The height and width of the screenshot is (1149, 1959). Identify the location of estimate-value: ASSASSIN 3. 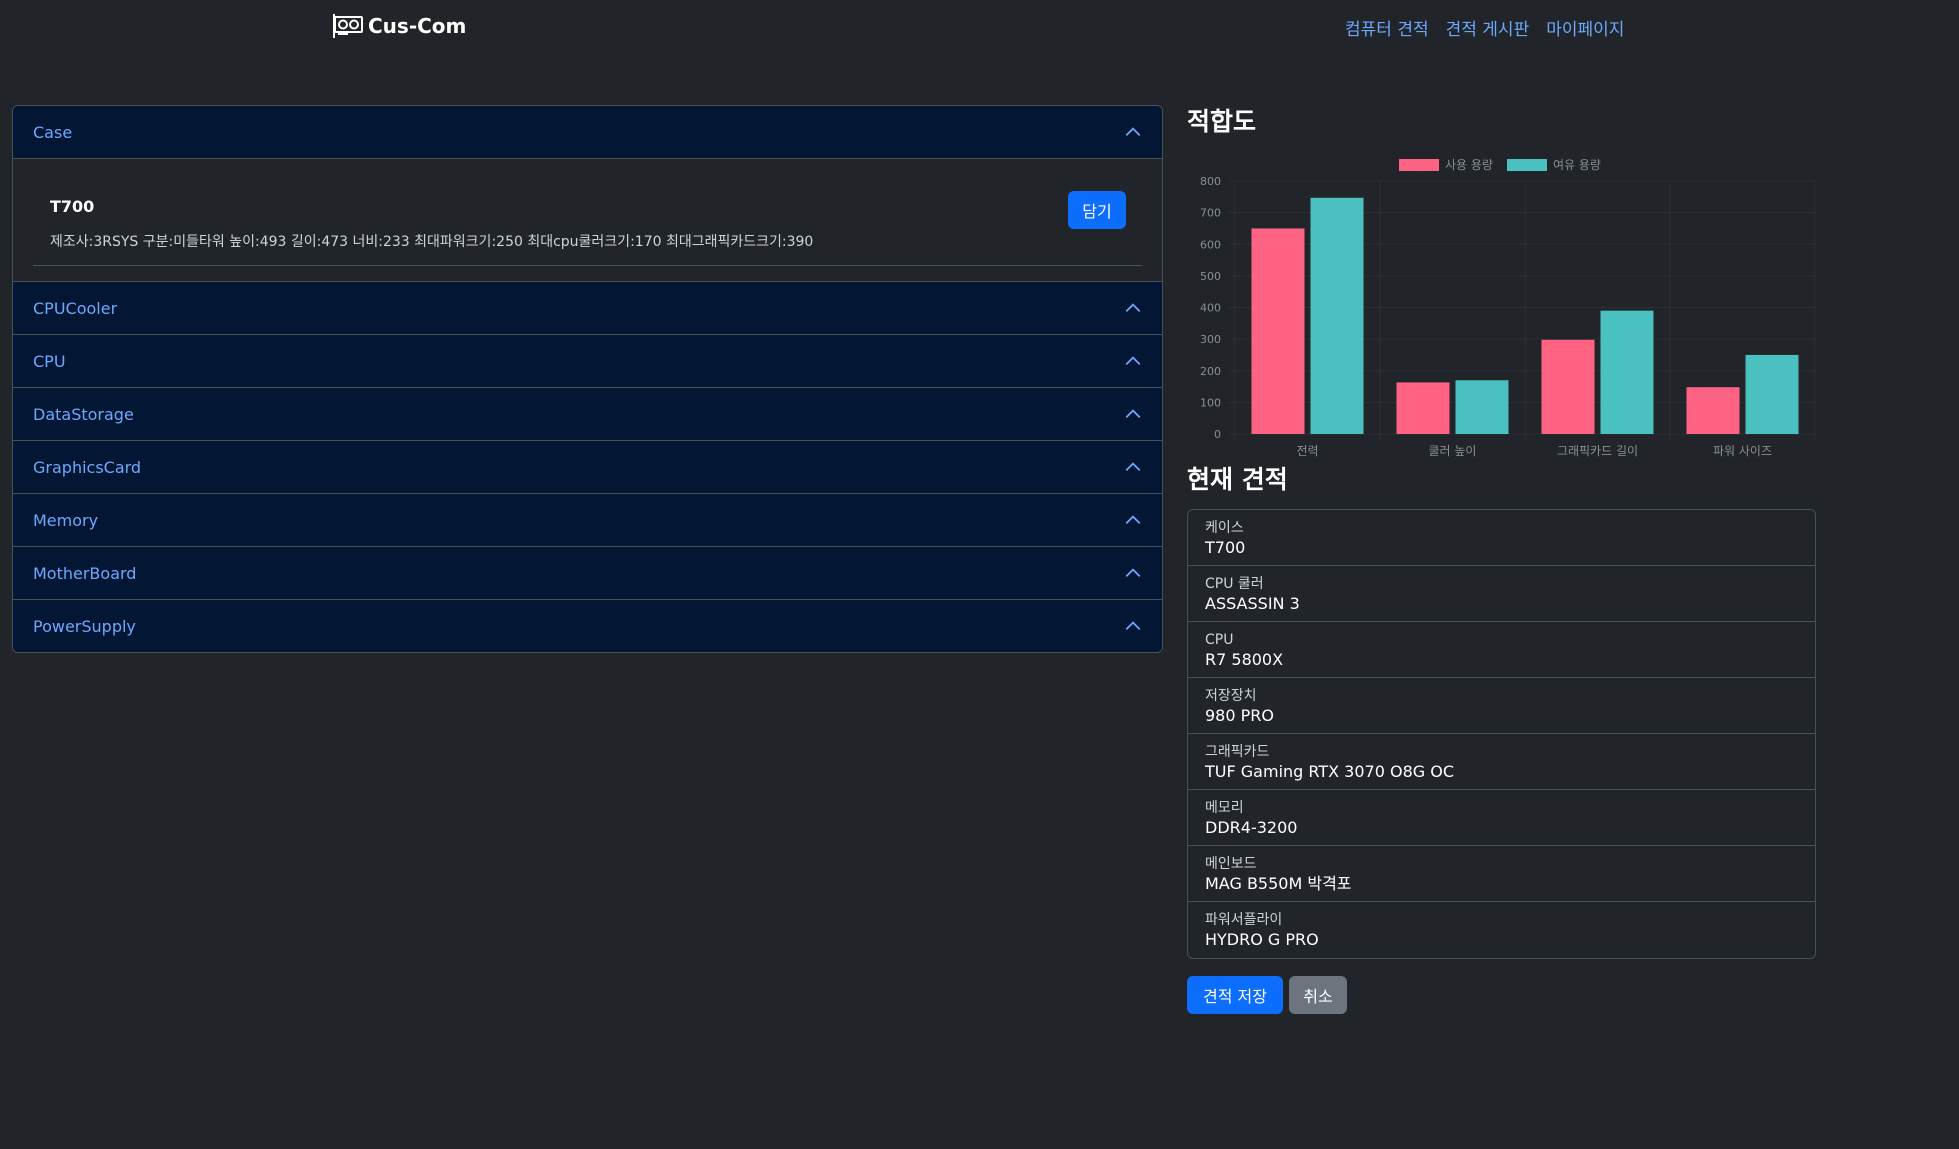
(1252, 603).